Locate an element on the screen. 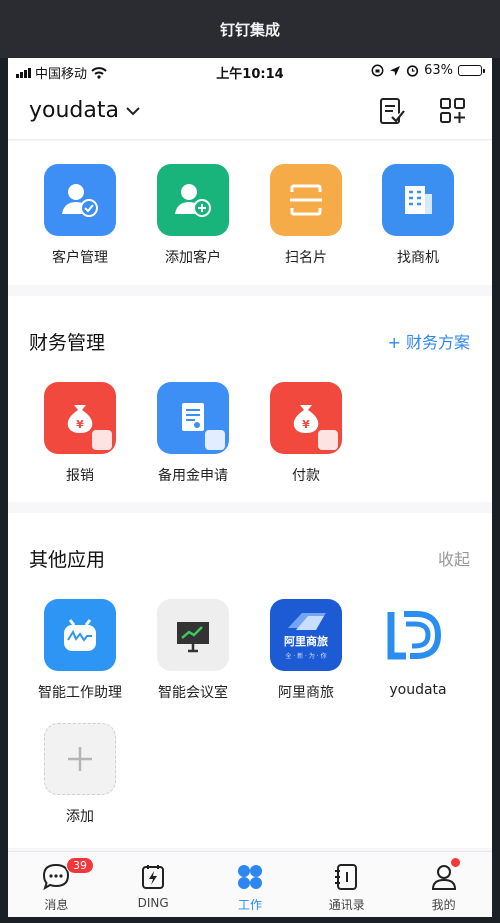  unread-count-badge: 39 is located at coordinates (80, 865).